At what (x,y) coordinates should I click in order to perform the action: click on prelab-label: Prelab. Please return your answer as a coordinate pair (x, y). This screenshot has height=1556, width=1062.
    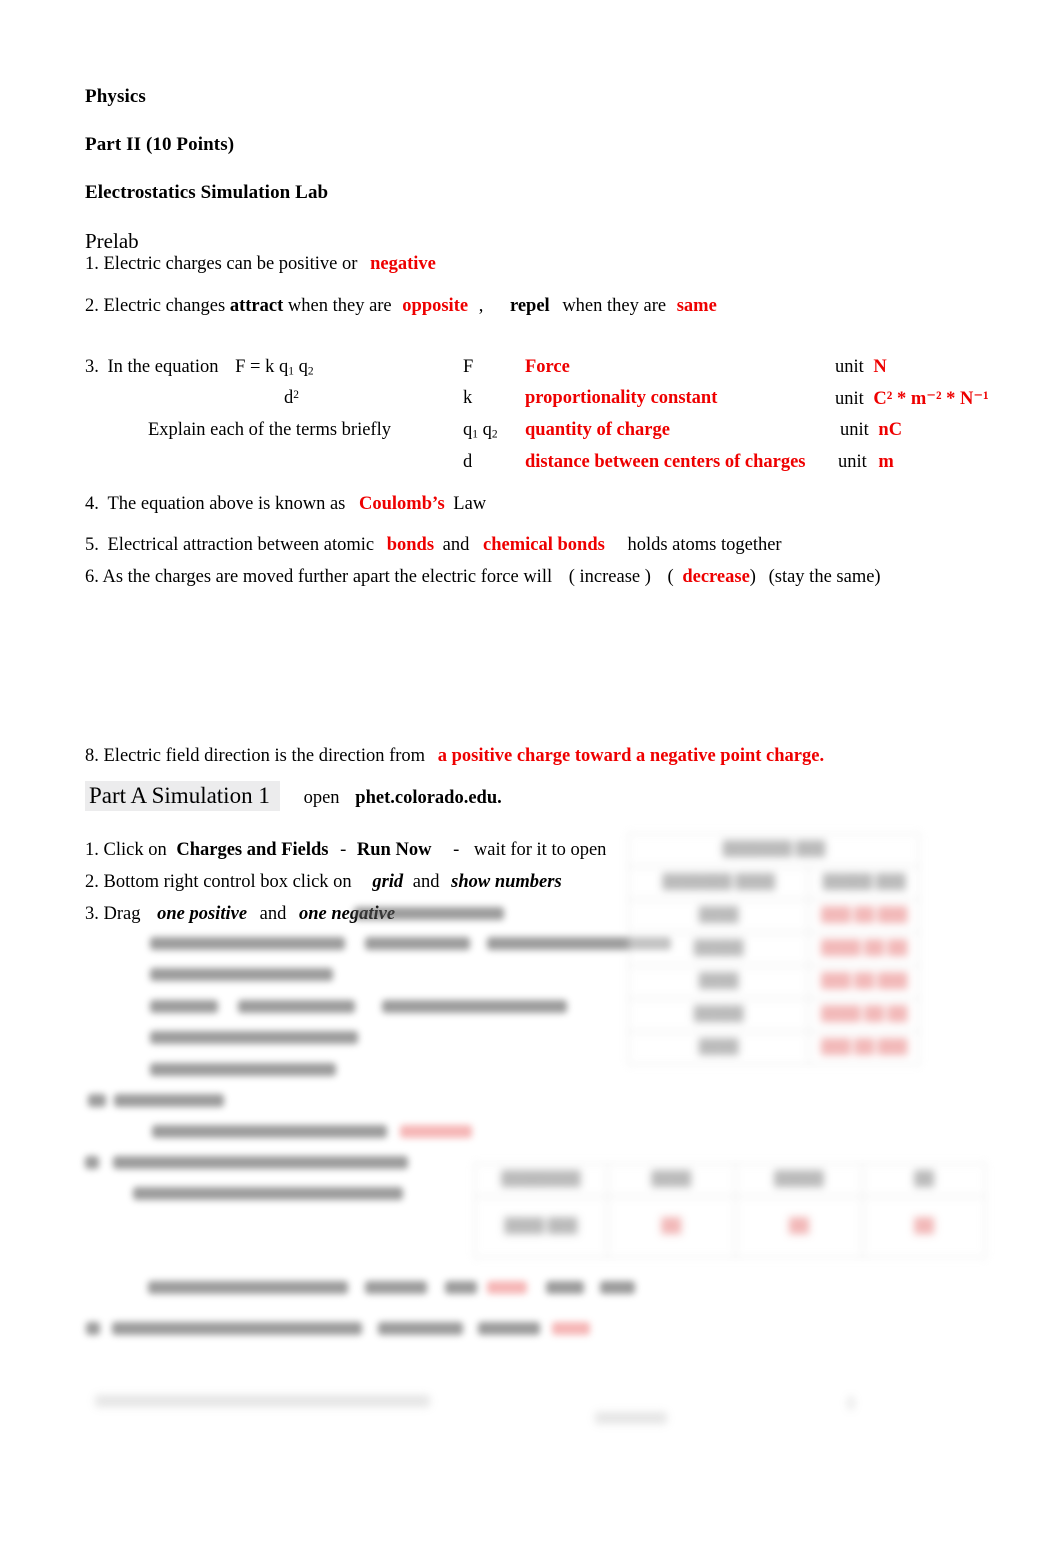
    Looking at the image, I should click on (112, 241).